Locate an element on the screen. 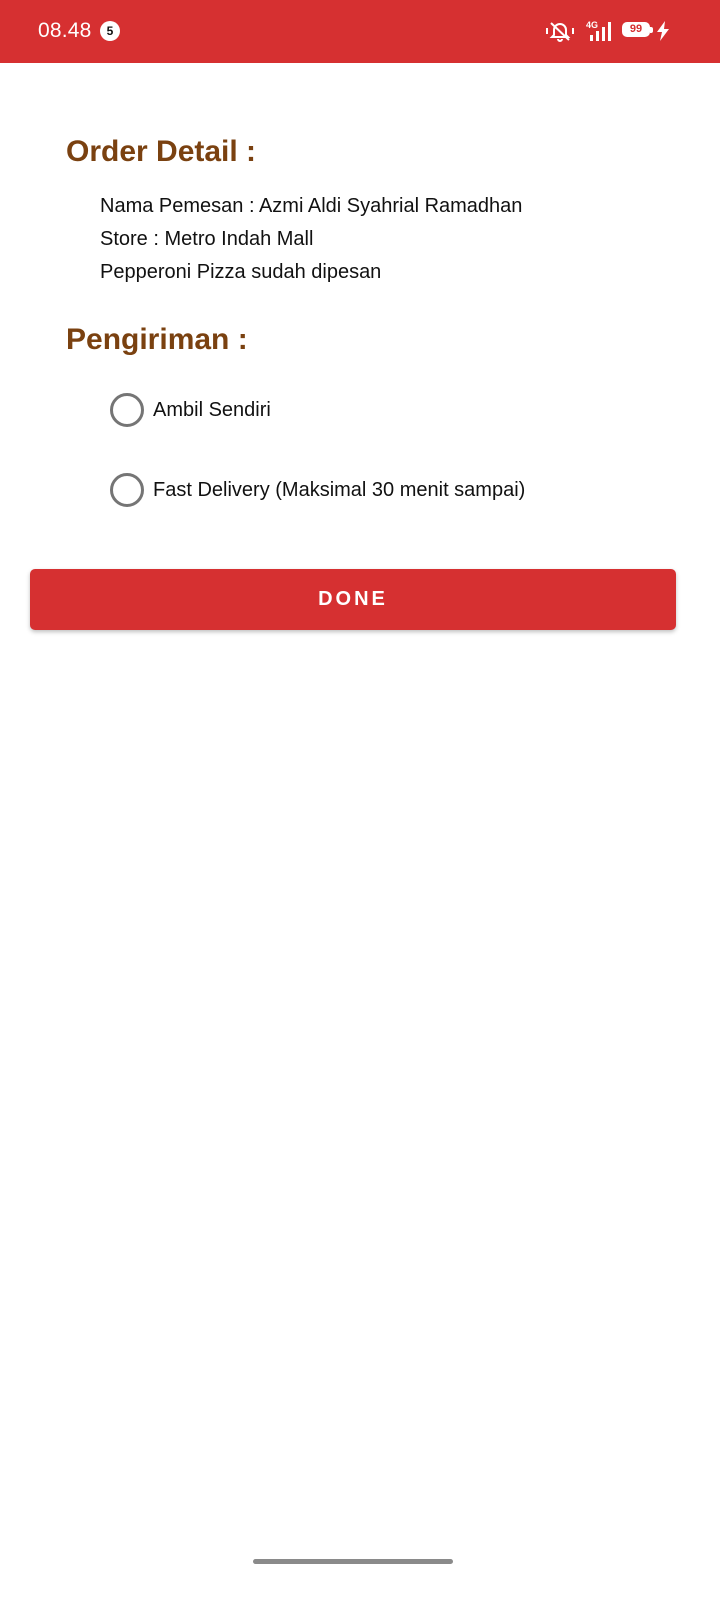  delivery-title: Pengiriman : is located at coordinates (157, 339).